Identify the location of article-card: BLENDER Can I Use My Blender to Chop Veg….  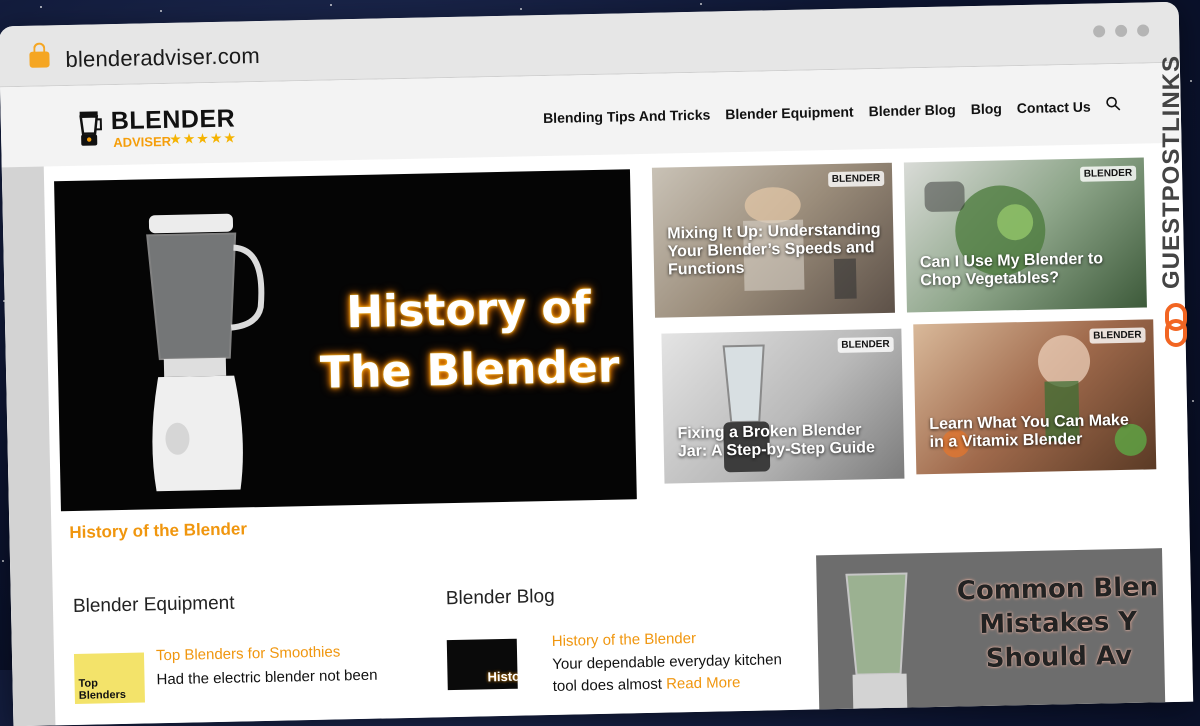
(1025, 235).